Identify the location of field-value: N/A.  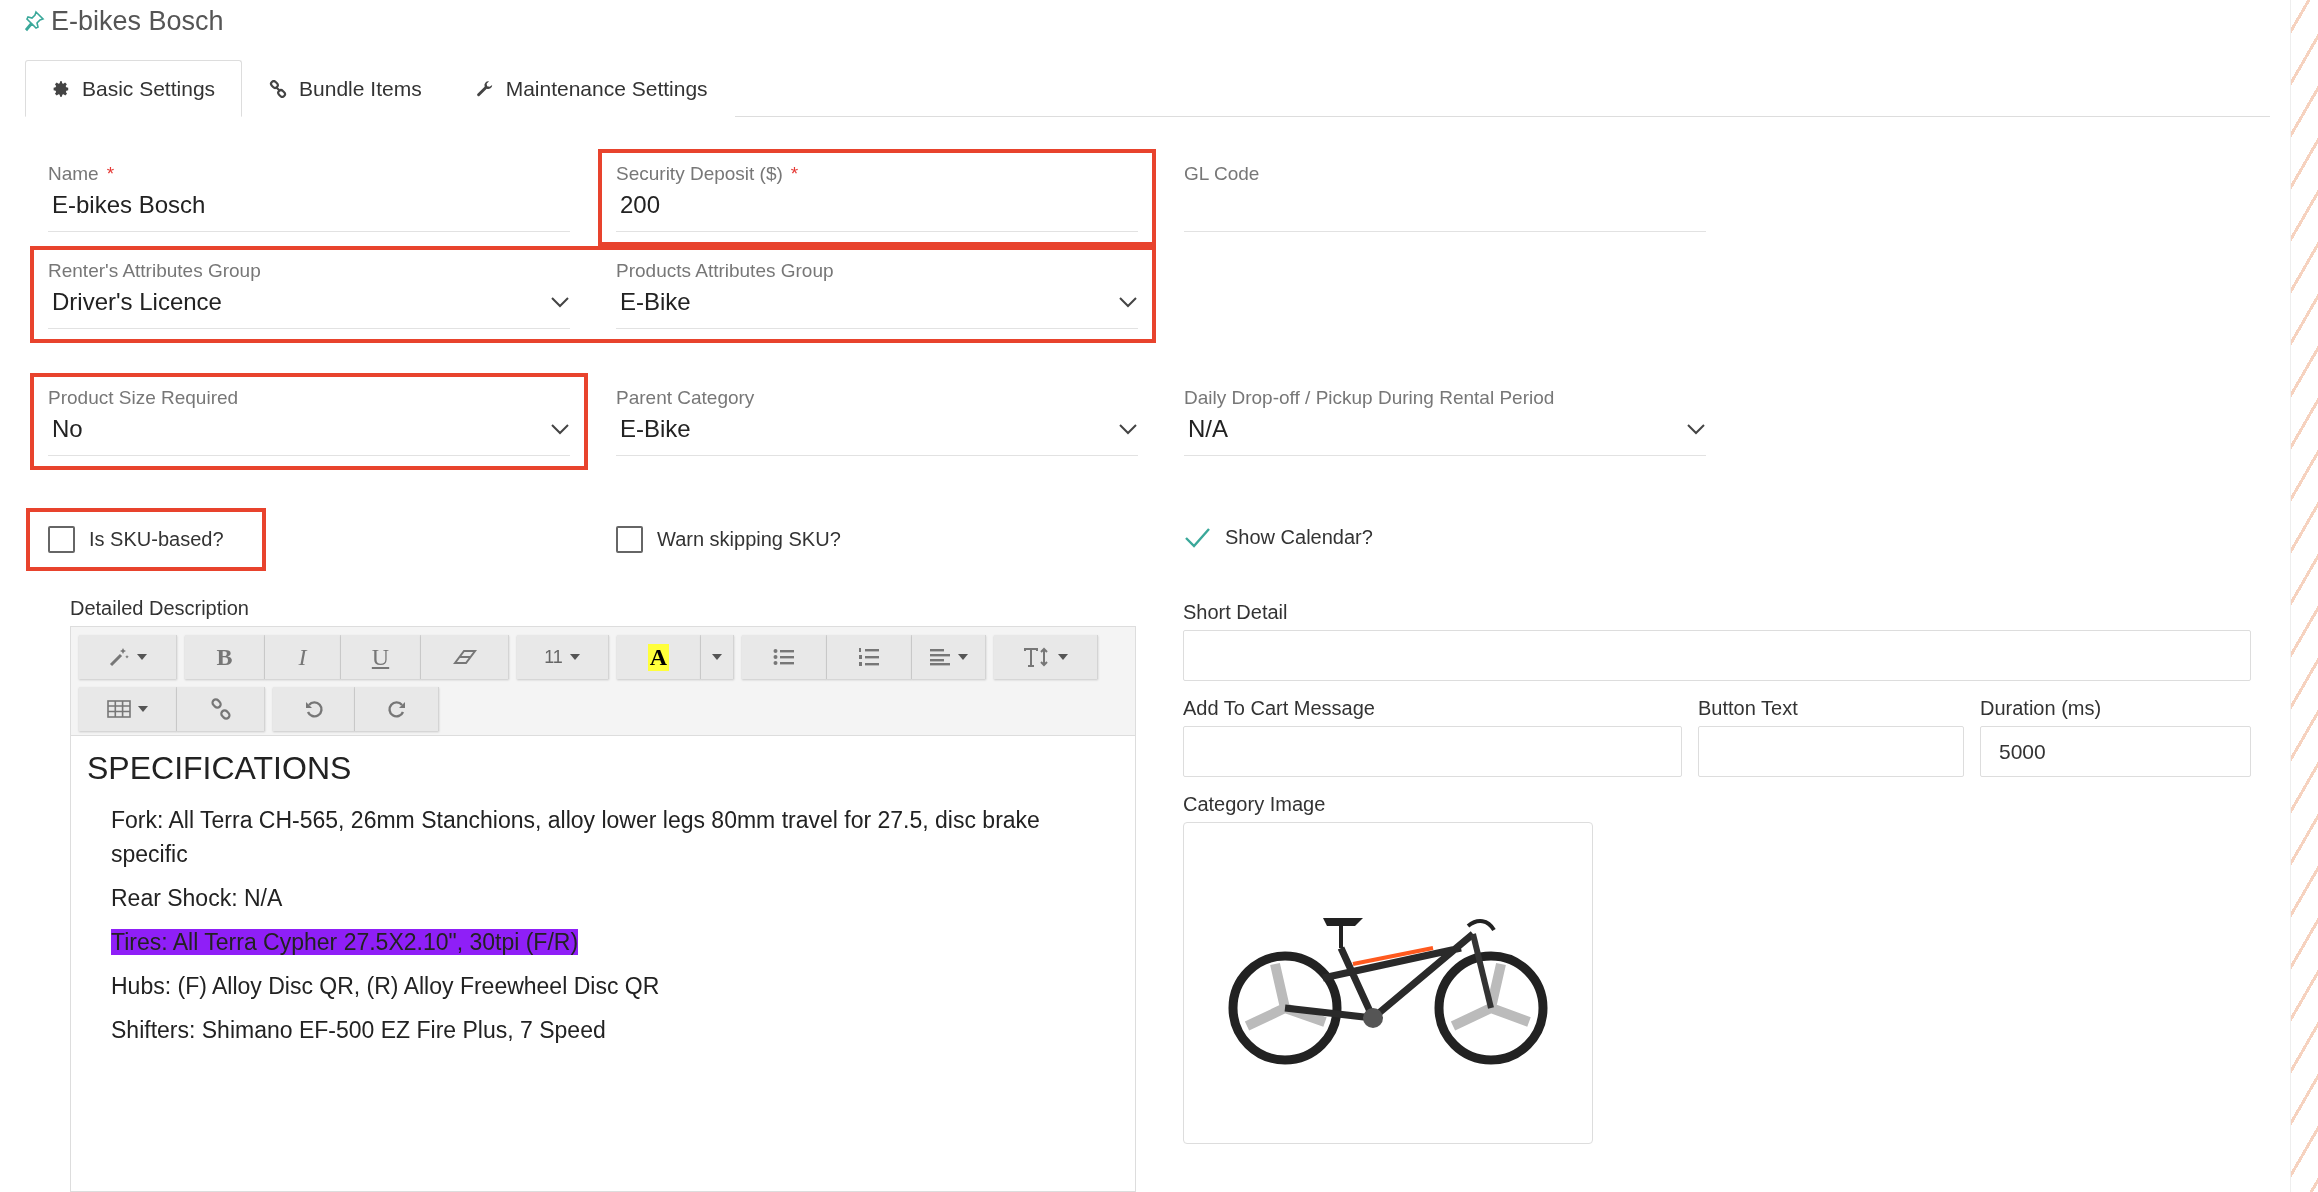
(1208, 429).